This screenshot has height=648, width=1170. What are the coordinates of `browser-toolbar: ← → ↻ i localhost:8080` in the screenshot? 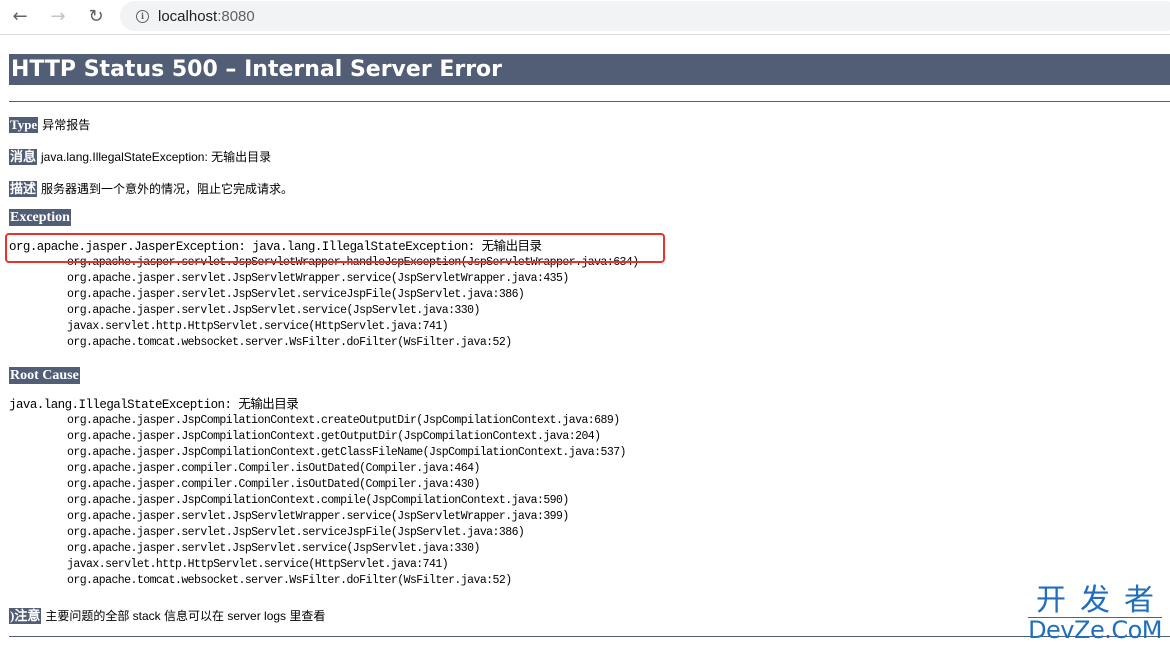 It's located at (585, 17).